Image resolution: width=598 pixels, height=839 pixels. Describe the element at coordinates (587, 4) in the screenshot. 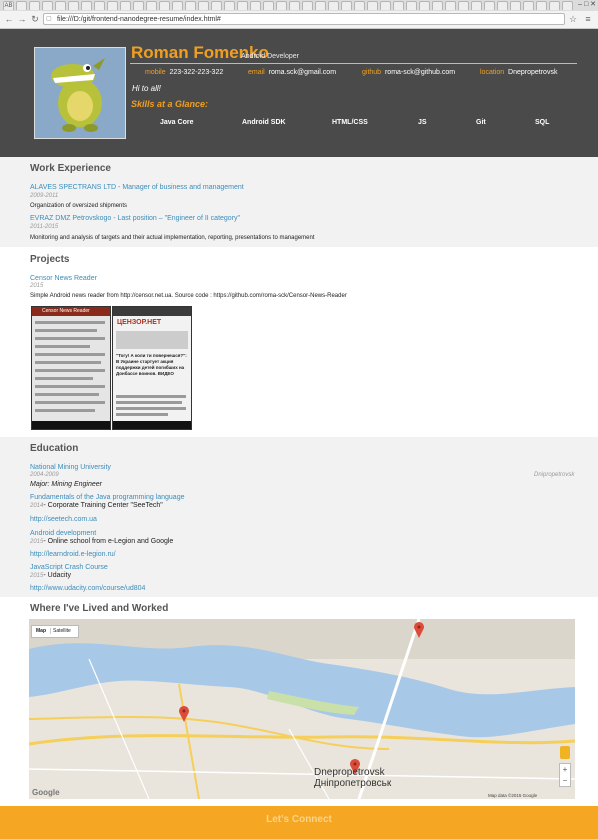

I see `window-controls: – □ ✕` at that location.